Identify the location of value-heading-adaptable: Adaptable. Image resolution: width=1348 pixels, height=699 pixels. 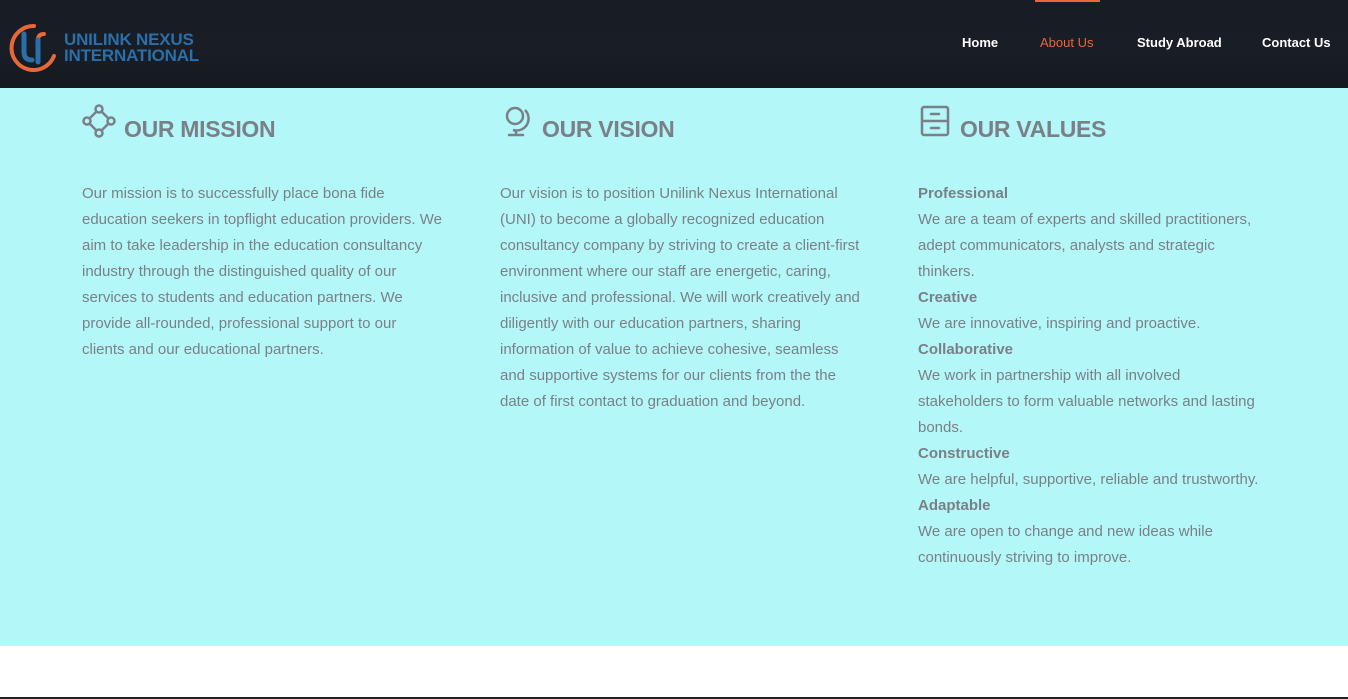
(954, 505).